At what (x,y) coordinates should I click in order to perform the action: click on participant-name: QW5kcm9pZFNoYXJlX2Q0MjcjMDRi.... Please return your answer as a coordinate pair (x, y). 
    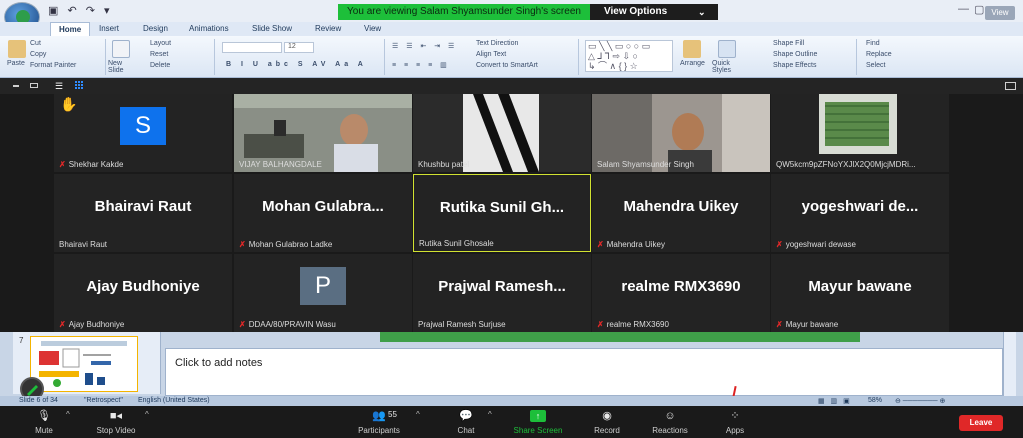
    Looking at the image, I should click on (846, 164).